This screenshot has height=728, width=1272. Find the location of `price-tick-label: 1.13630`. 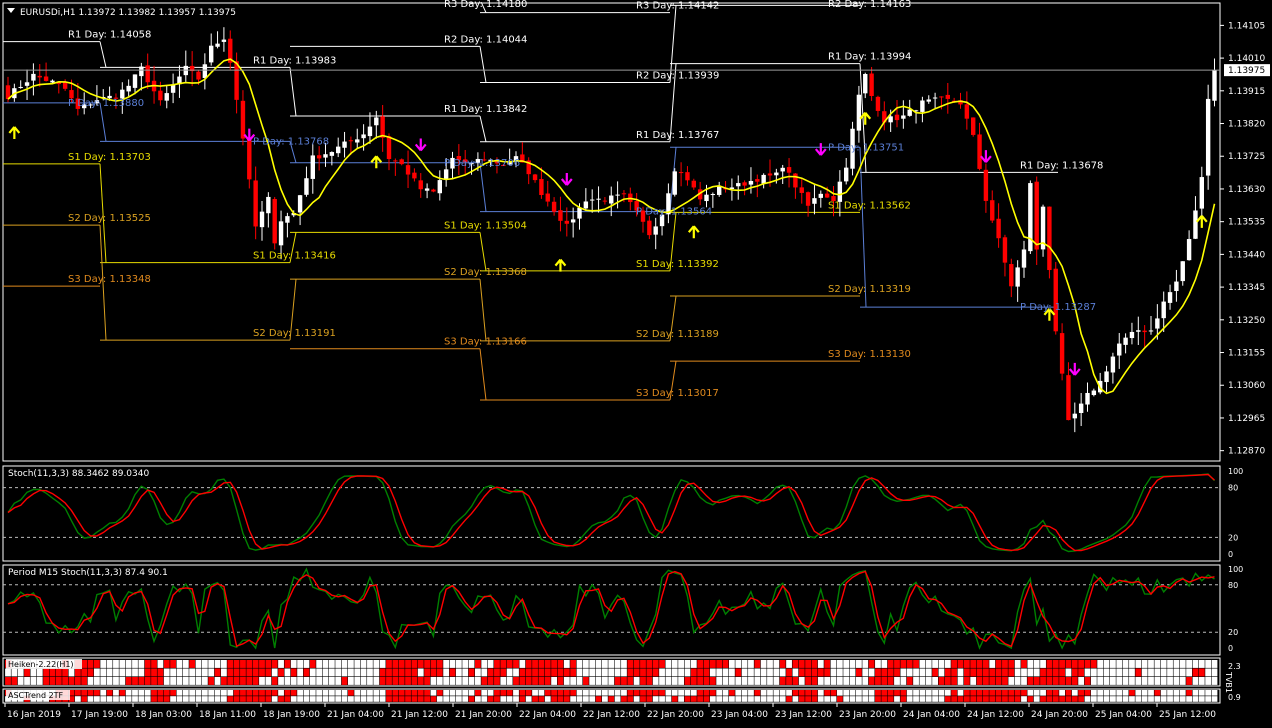

price-tick-label: 1.13630 is located at coordinates (1246, 190).